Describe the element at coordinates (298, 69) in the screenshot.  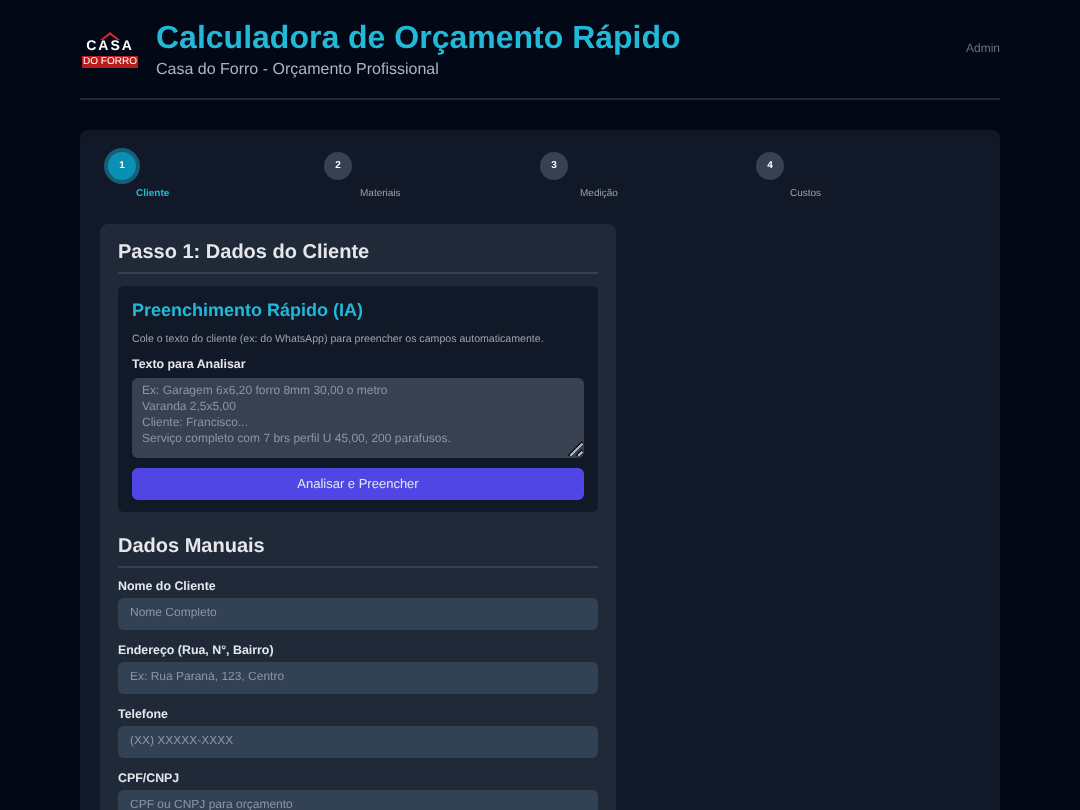
I see `page-subtitle: Casa do Forro - Orçamento Profissional` at that location.